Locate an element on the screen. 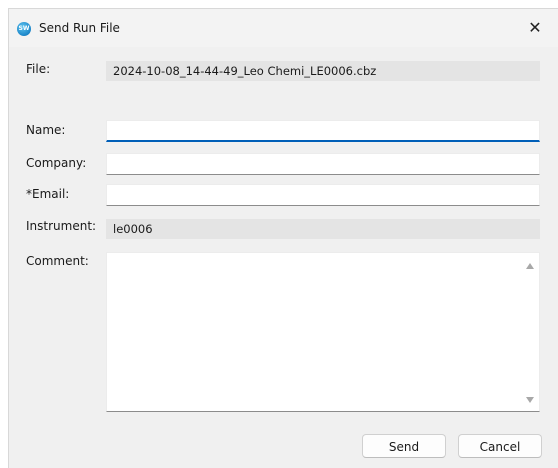 The width and height of the screenshot is (558, 468). email-input is located at coordinates (323, 195).